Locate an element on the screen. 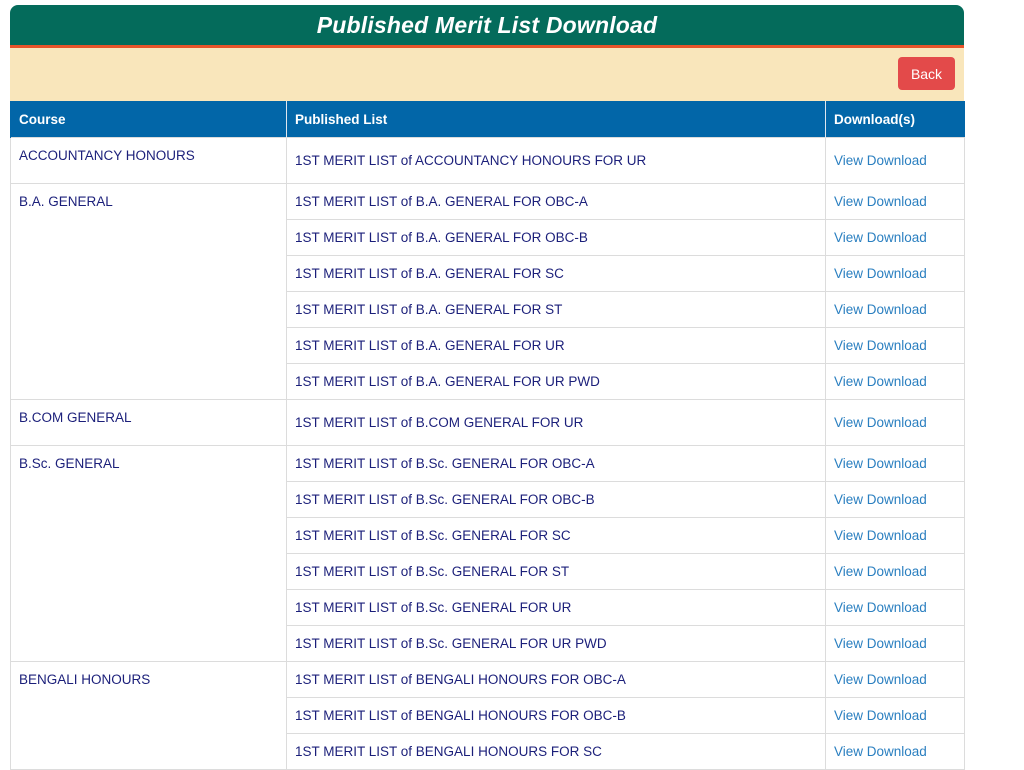  course-cell: BENGALI HONOURS is located at coordinates (148, 715).